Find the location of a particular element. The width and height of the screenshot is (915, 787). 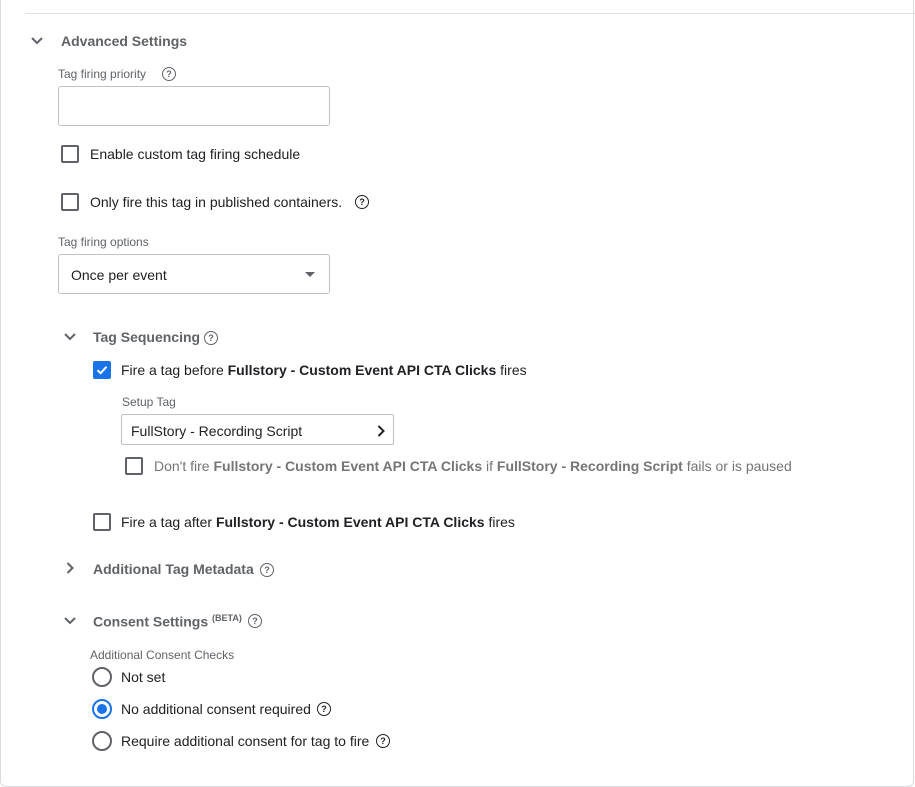

setup-tag-label: Setup Tag is located at coordinates (149, 402).